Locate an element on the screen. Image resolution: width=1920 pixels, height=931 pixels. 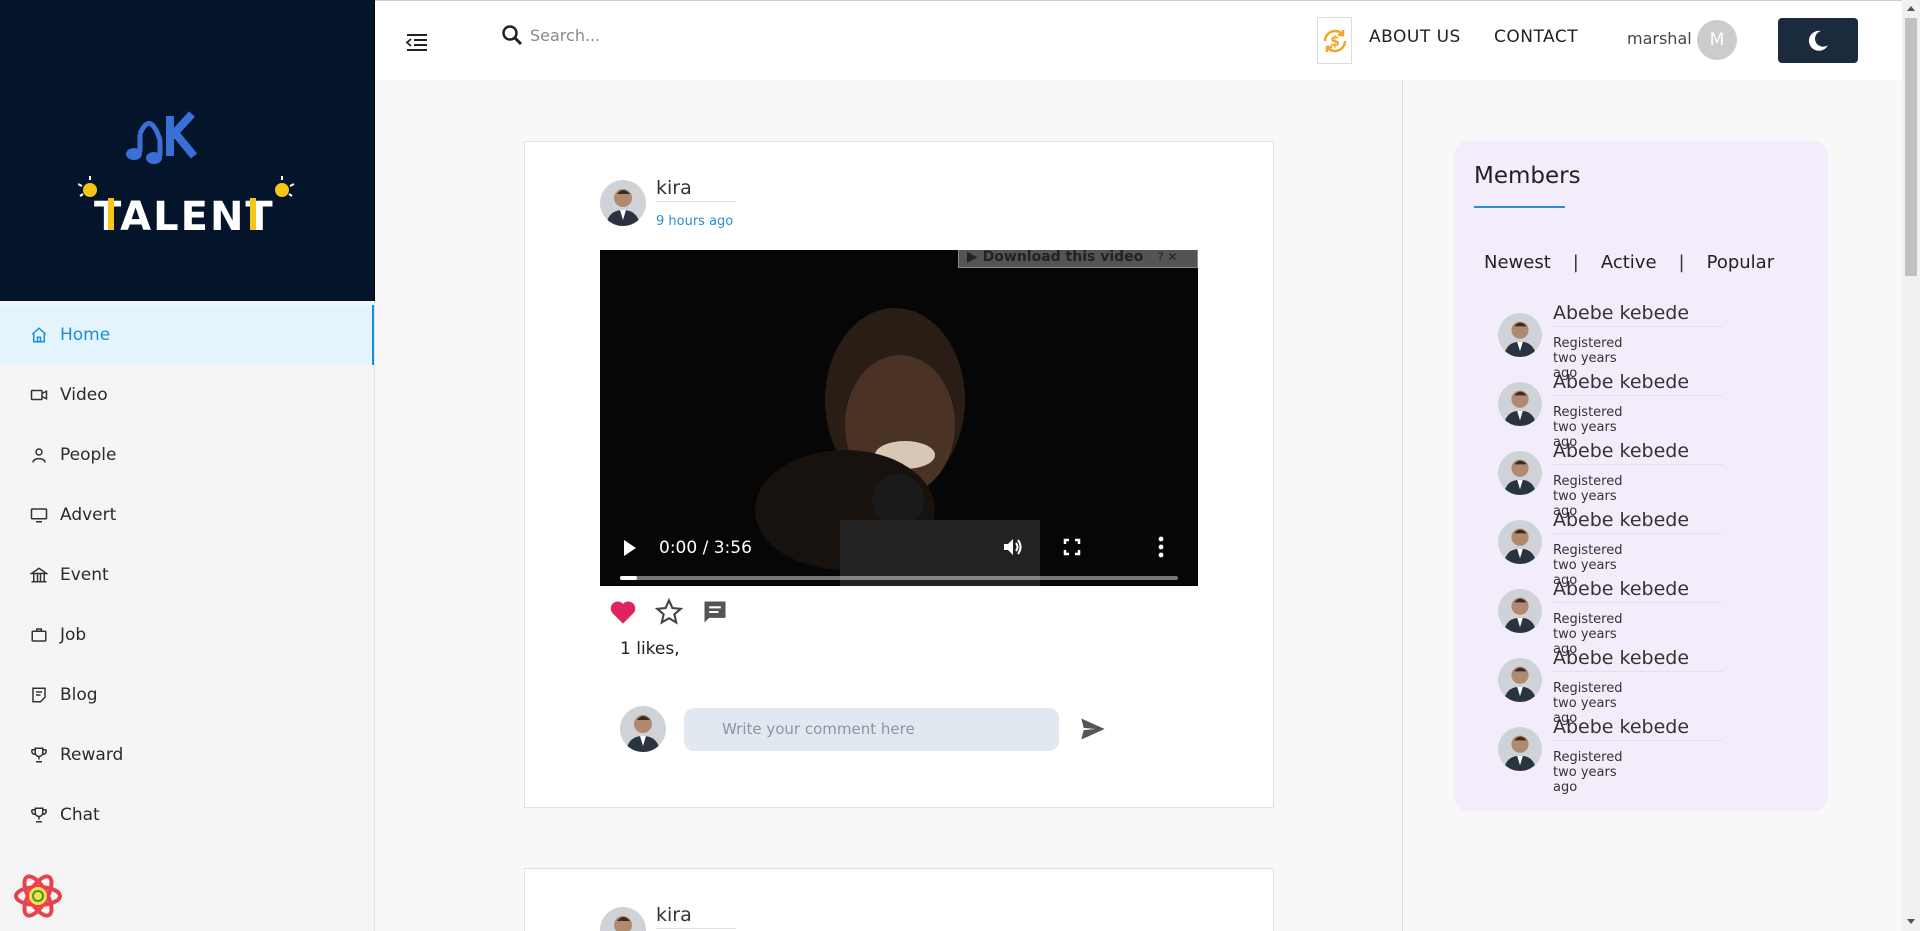
currency-exchange-icon: $ is located at coordinates (1334, 40).